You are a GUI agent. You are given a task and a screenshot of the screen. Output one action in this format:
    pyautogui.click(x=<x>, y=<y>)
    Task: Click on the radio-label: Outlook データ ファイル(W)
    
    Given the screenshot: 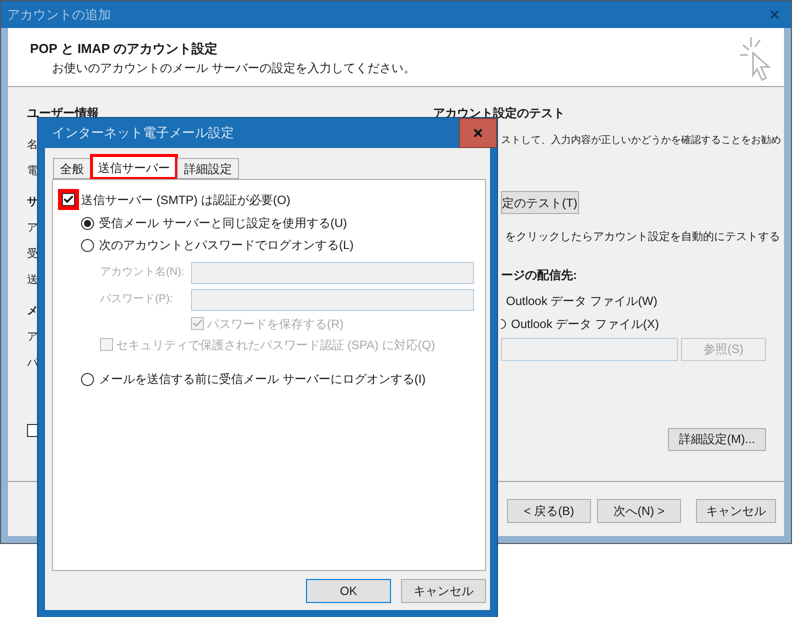 What is the action you would take?
    pyautogui.click(x=582, y=301)
    